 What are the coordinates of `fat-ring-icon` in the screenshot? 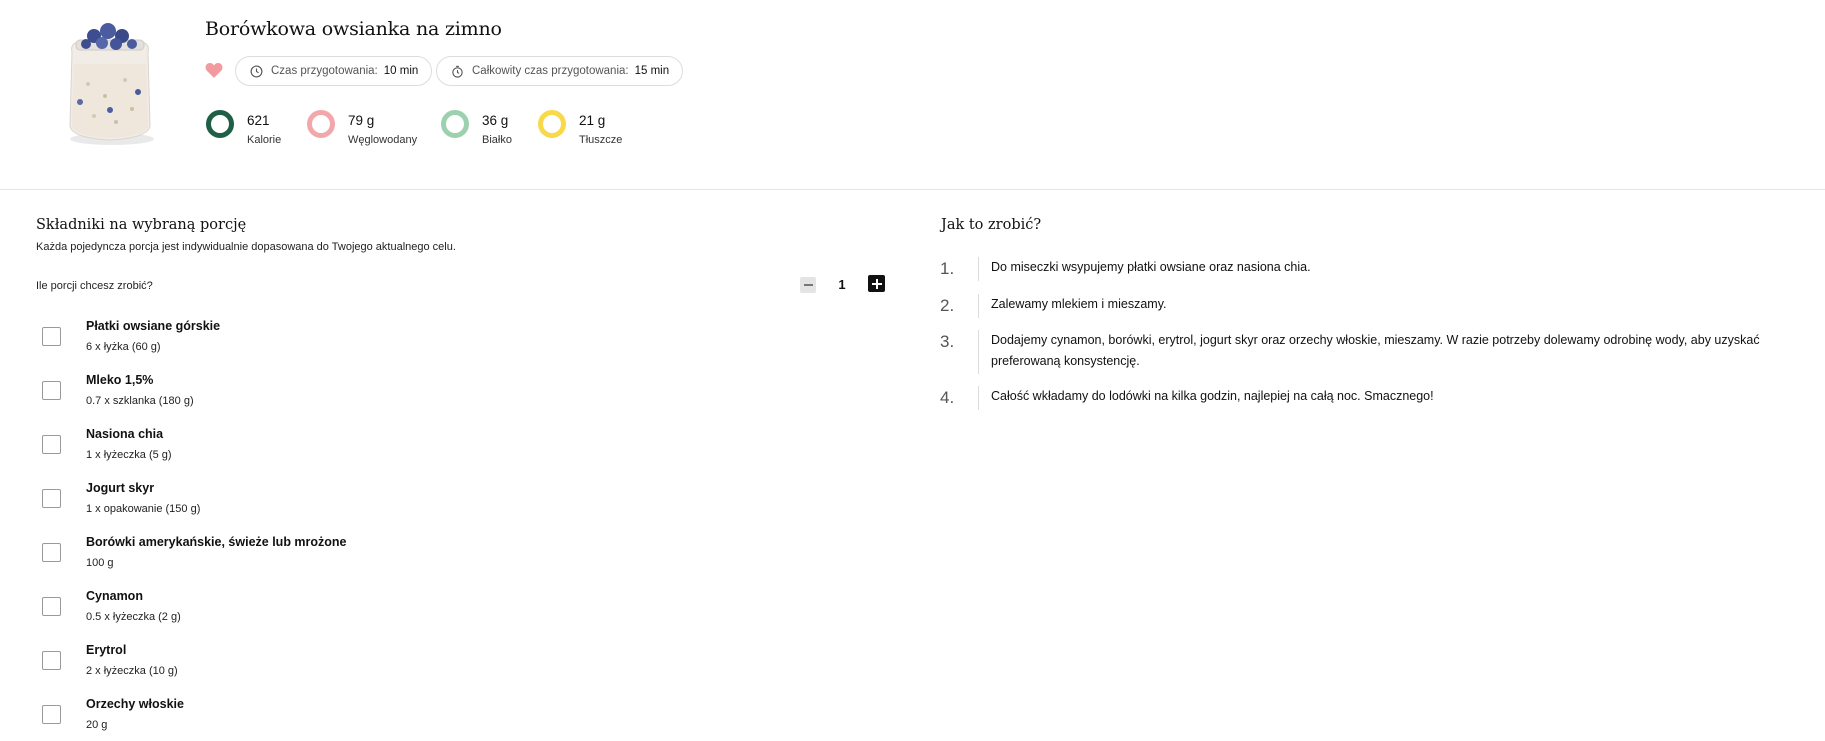 It's located at (552, 124).